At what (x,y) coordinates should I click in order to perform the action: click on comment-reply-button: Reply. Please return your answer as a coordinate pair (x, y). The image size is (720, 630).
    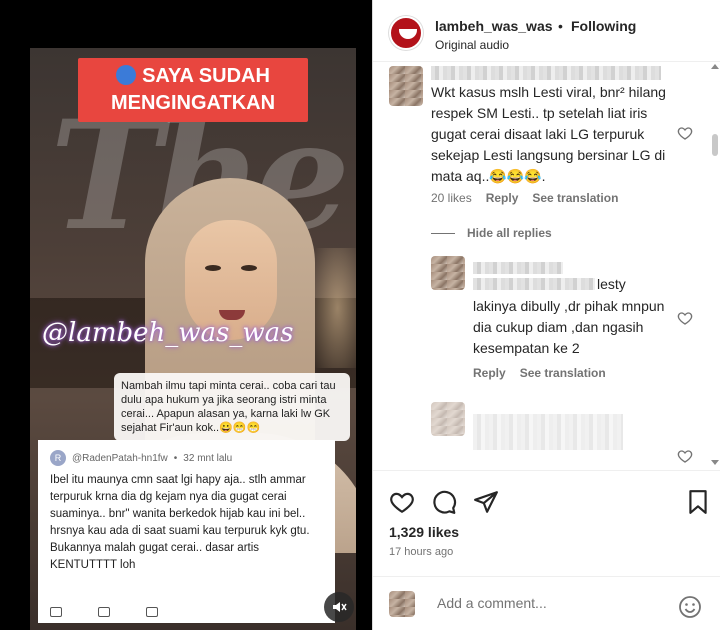
    Looking at the image, I should click on (502, 198).